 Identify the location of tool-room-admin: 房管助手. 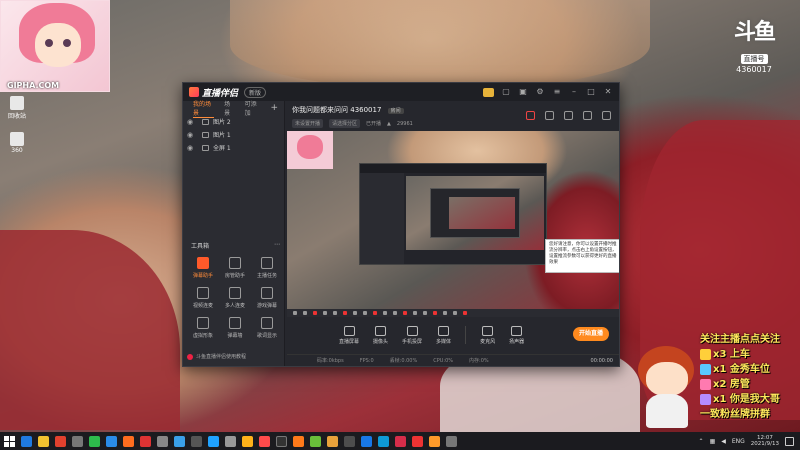
(235, 268).